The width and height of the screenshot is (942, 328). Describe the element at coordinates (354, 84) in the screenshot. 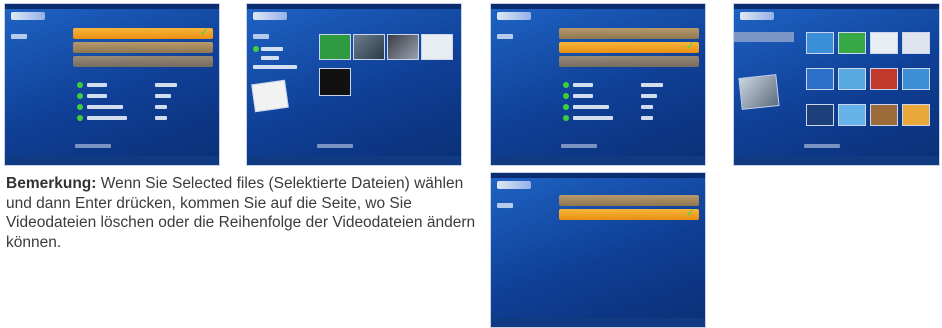

I see `screenshot-2-thumbnails` at that location.